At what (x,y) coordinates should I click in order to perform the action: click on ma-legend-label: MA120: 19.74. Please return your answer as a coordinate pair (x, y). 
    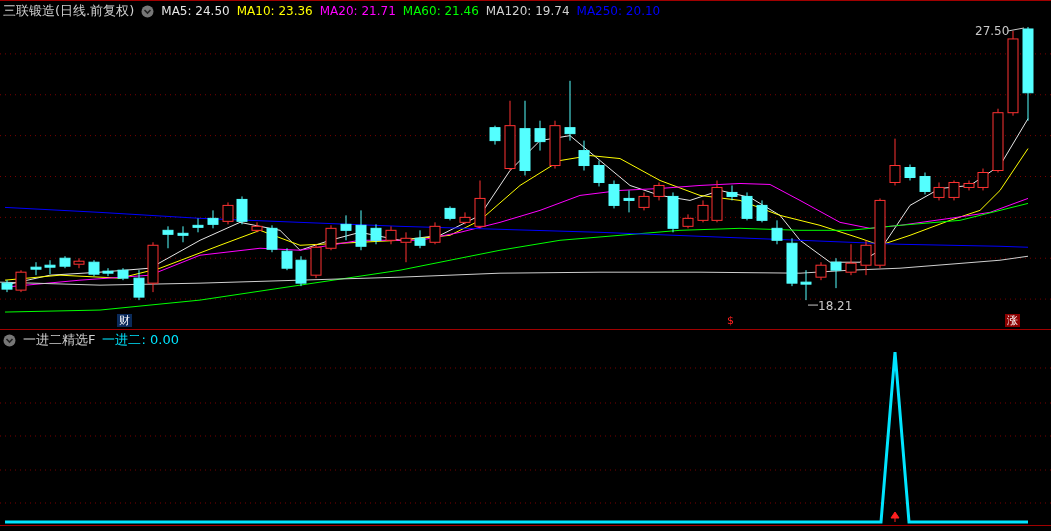
    Looking at the image, I should click on (527, 11).